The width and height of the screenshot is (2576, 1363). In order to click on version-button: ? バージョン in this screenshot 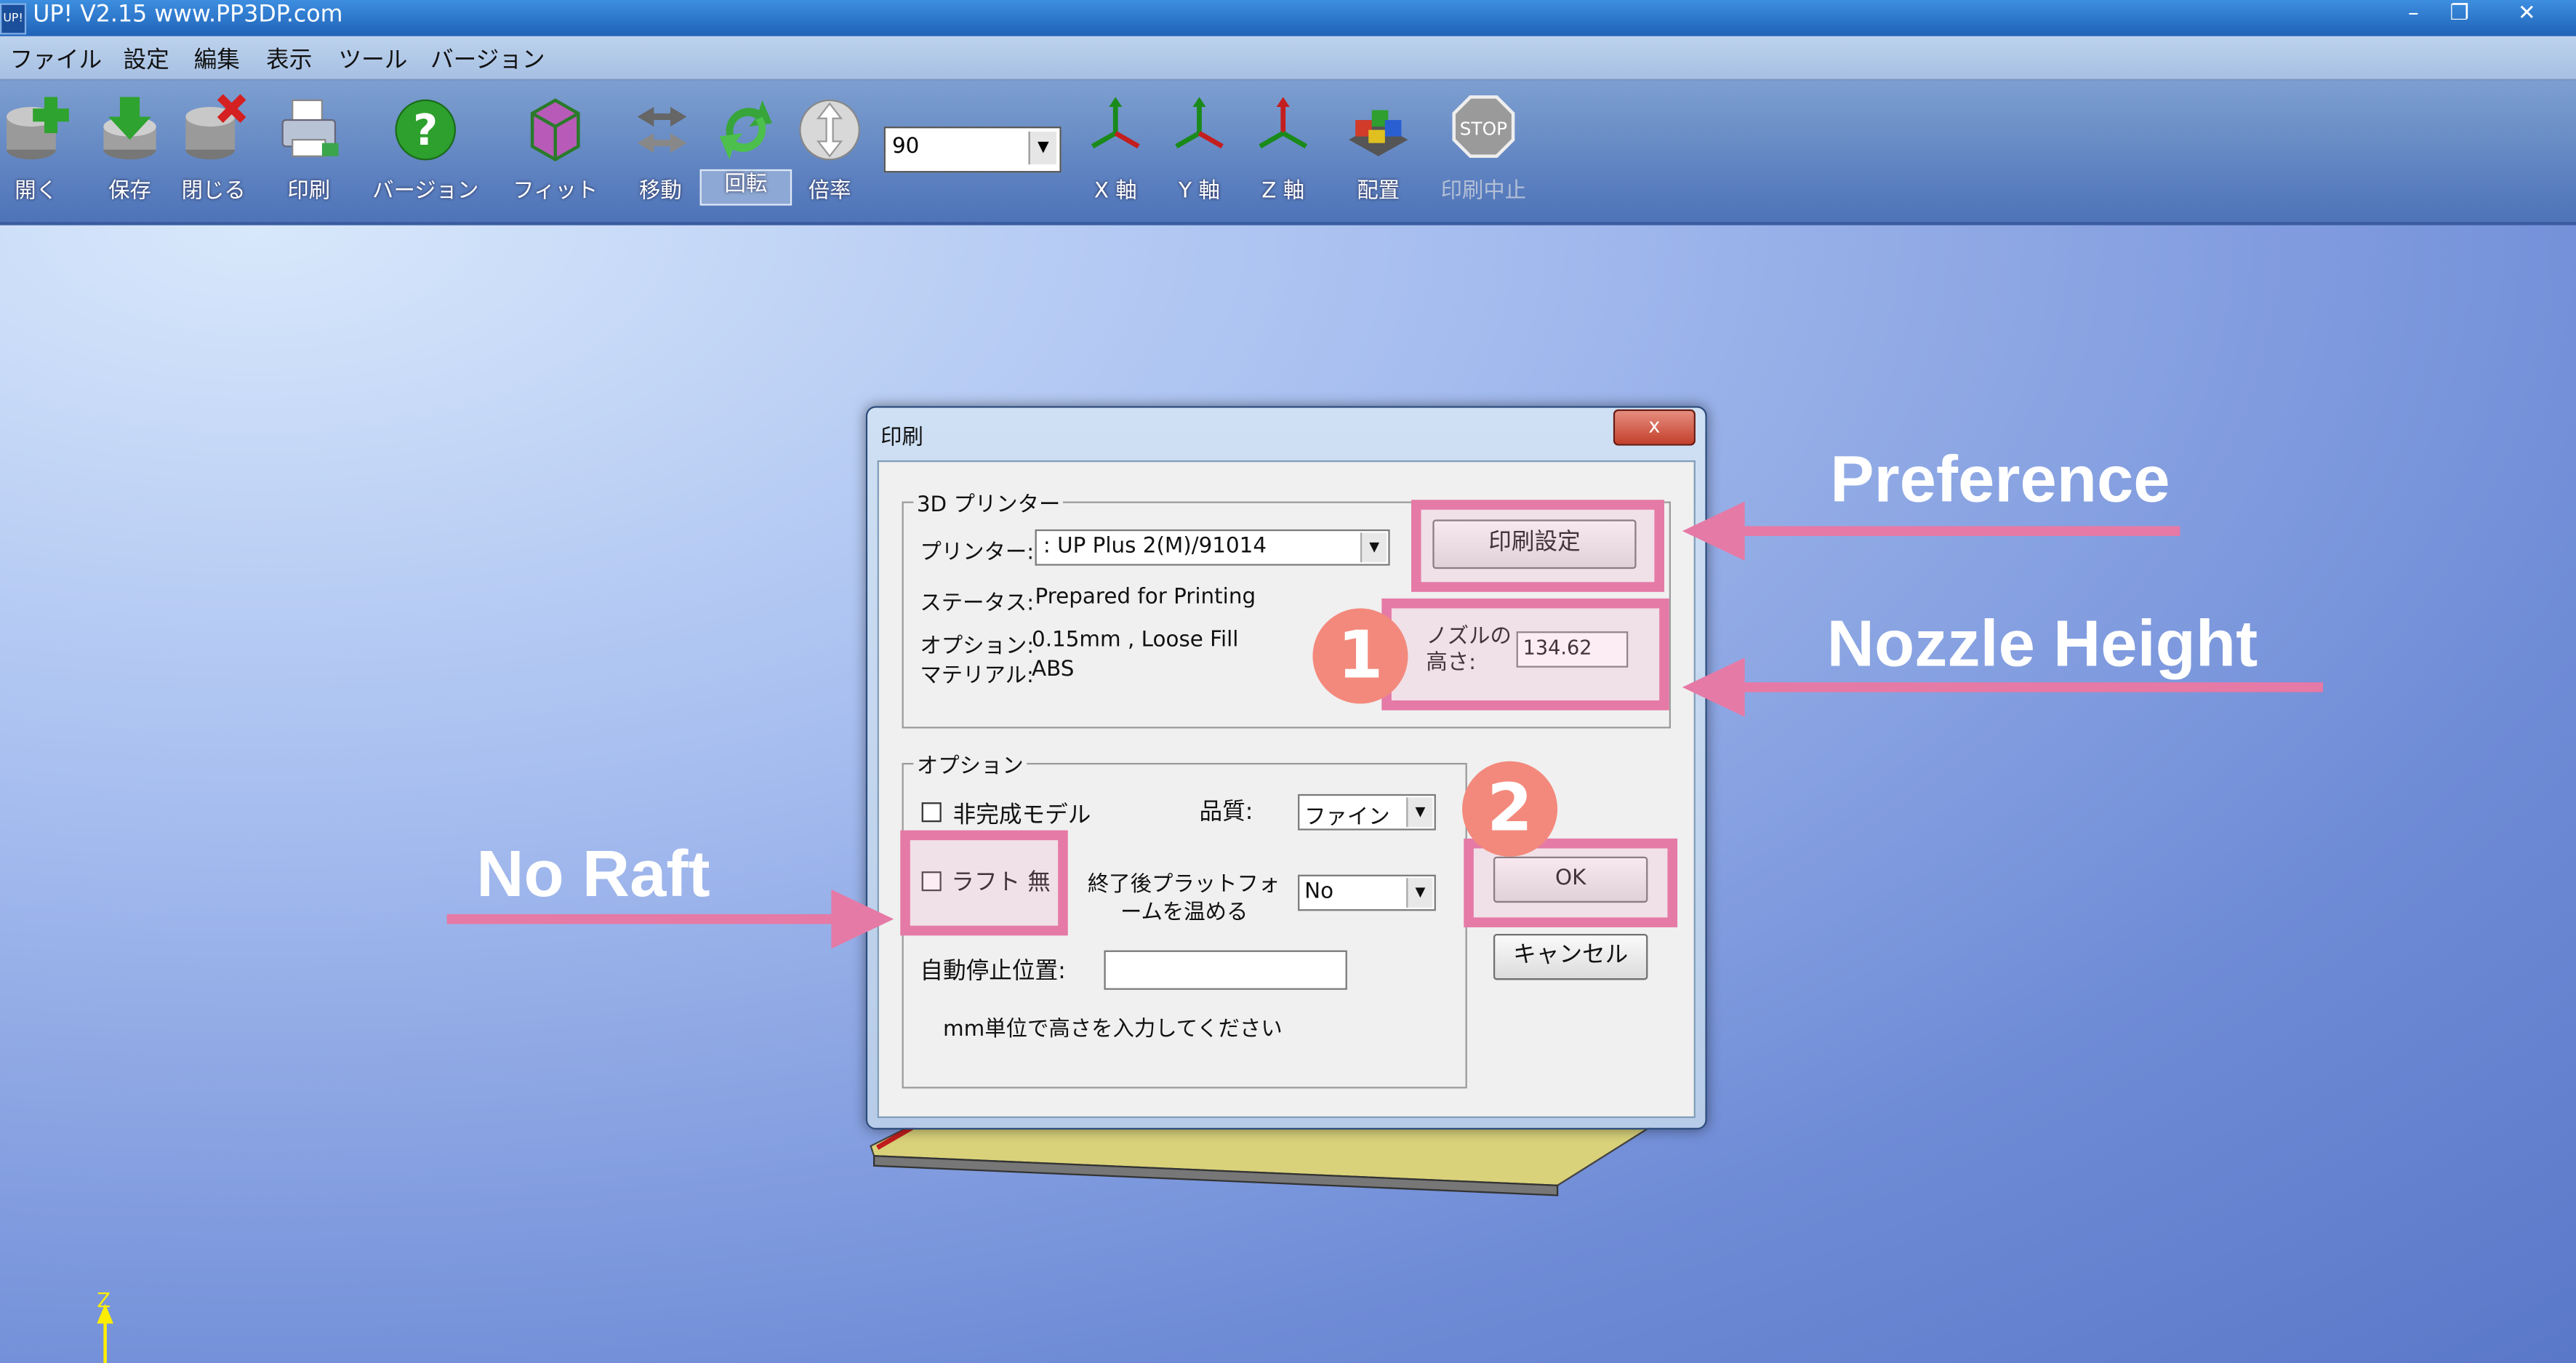, I will do `click(426, 151)`.